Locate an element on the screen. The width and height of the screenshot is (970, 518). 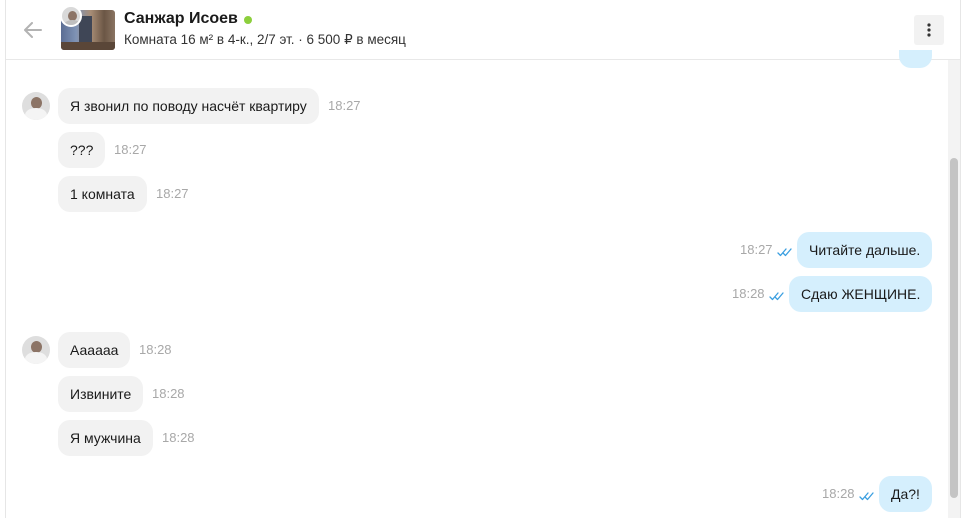
message-bubble: Я звонил по поводу насчёт квартиру is located at coordinates (188, 106).